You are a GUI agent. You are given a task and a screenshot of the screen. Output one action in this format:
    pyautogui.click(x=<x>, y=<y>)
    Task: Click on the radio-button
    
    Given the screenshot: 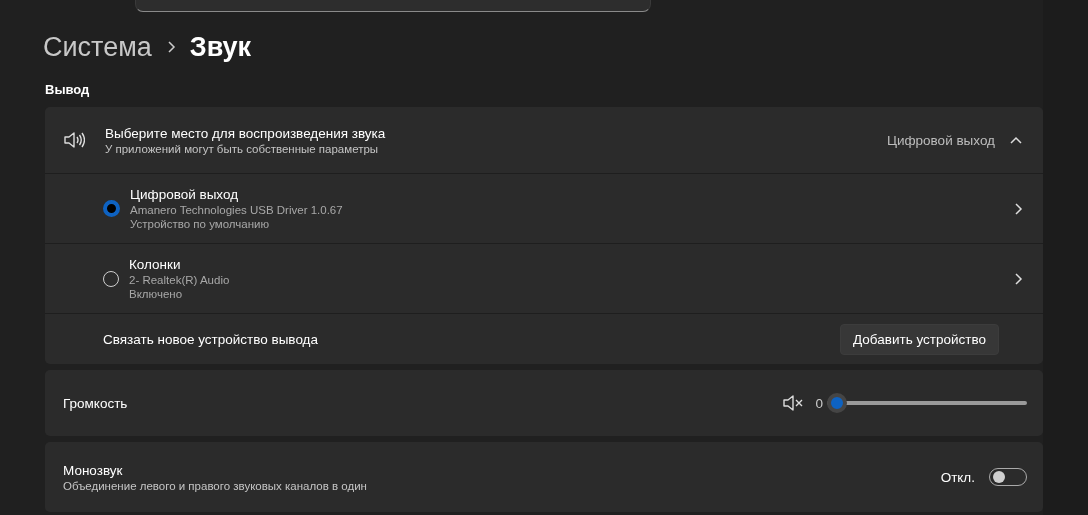 What is the action you would take?
    pyautogui.click(x=111, y=208)
    